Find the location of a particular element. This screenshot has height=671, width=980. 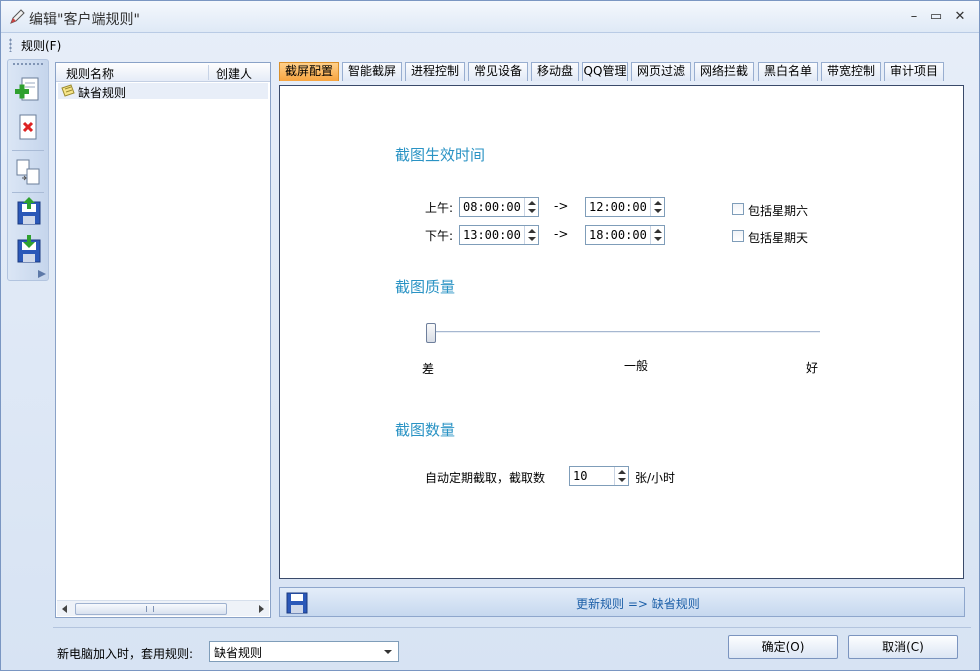

quality-slider-thumb is located at coordinates (431, 333).